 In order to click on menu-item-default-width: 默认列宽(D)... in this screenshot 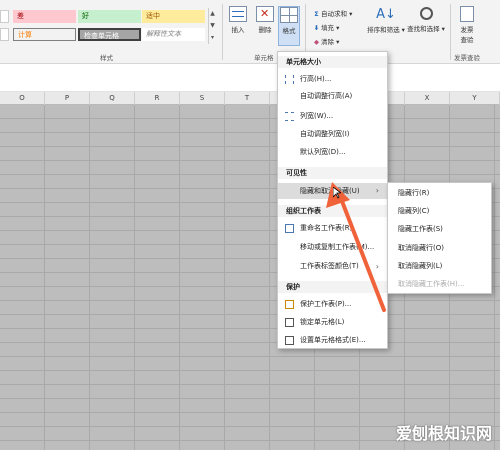, I will do `click(332, 152)`.